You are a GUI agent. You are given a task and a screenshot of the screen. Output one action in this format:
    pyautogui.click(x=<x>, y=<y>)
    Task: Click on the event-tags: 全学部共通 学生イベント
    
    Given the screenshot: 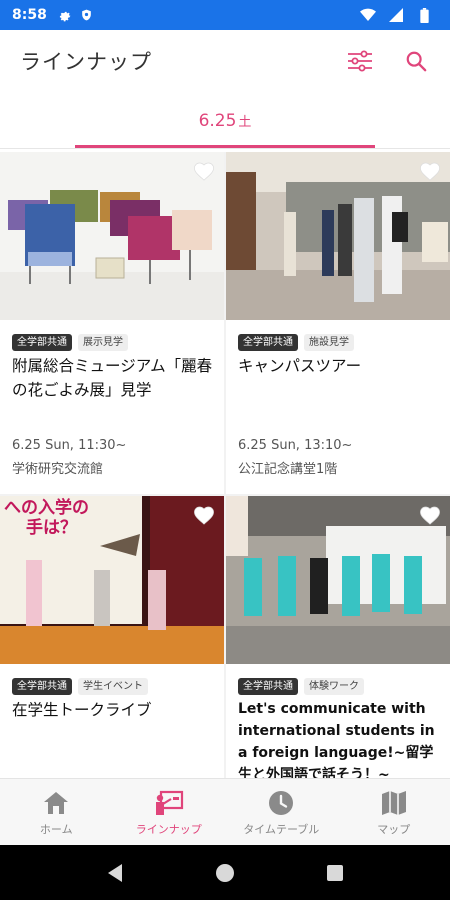 What is the action you would take?
    pyautogui.click(x=80, y=686)
    